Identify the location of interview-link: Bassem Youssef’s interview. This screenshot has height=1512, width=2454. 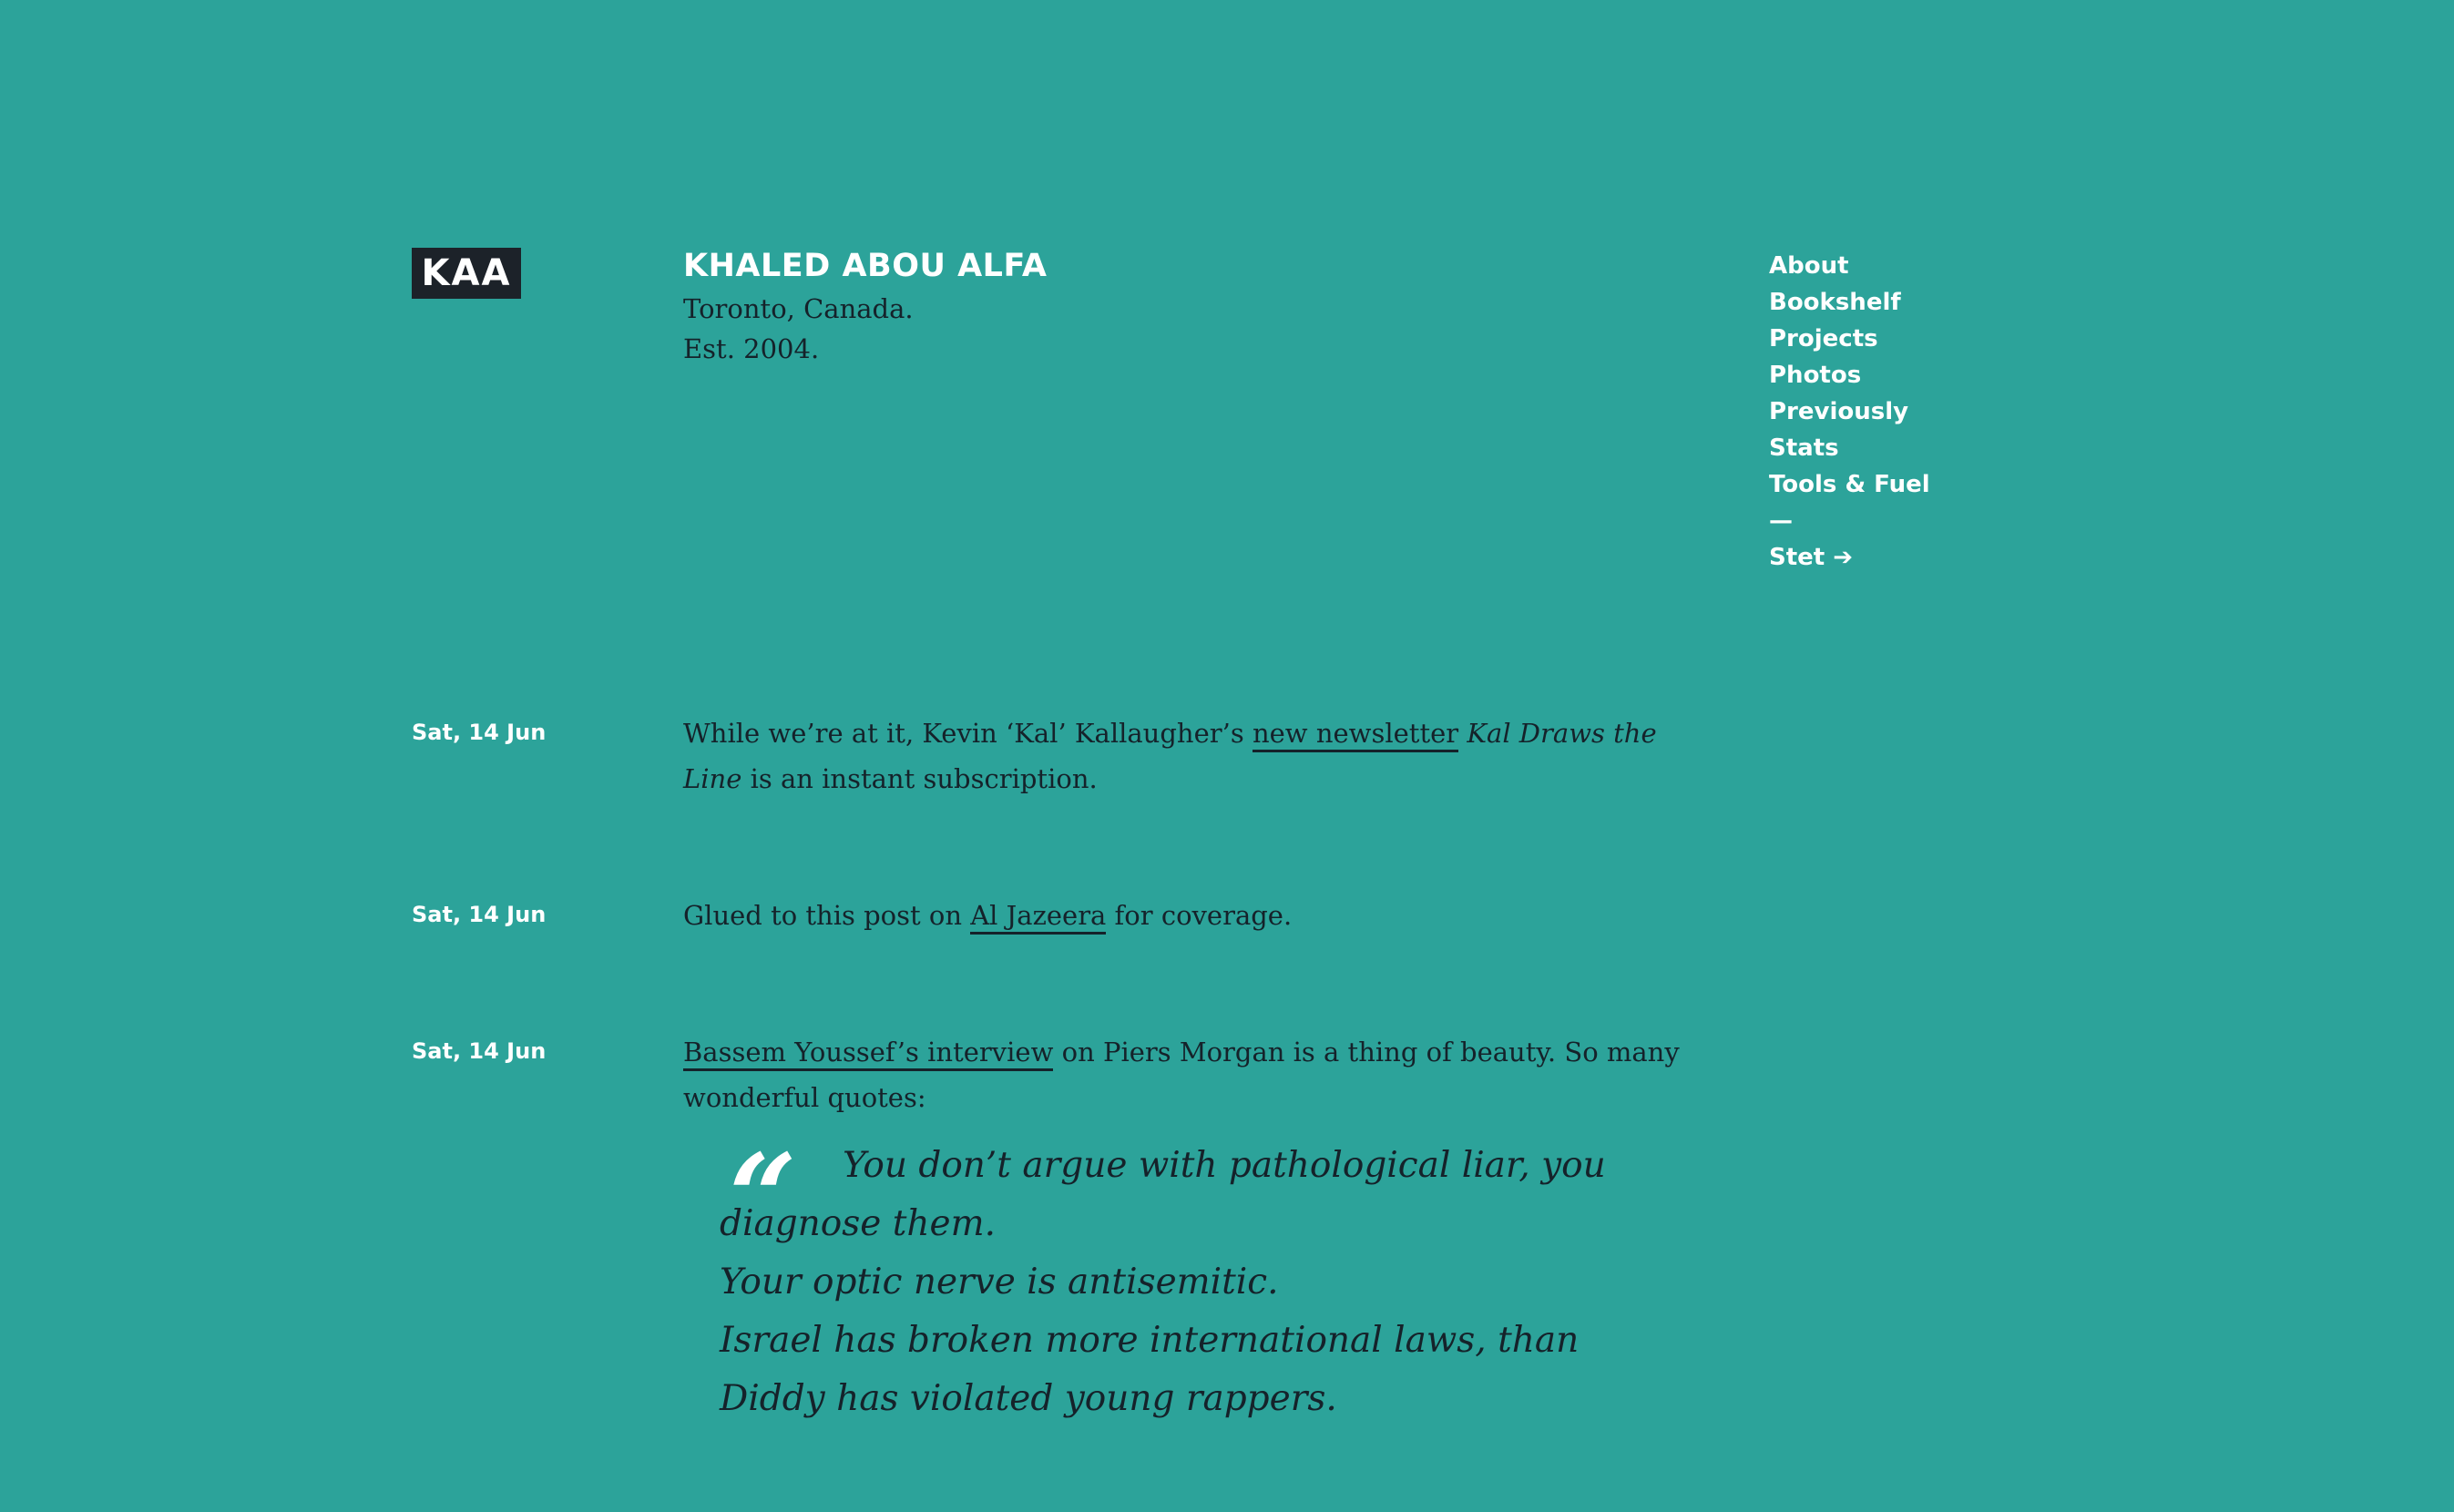
(868, 1054).